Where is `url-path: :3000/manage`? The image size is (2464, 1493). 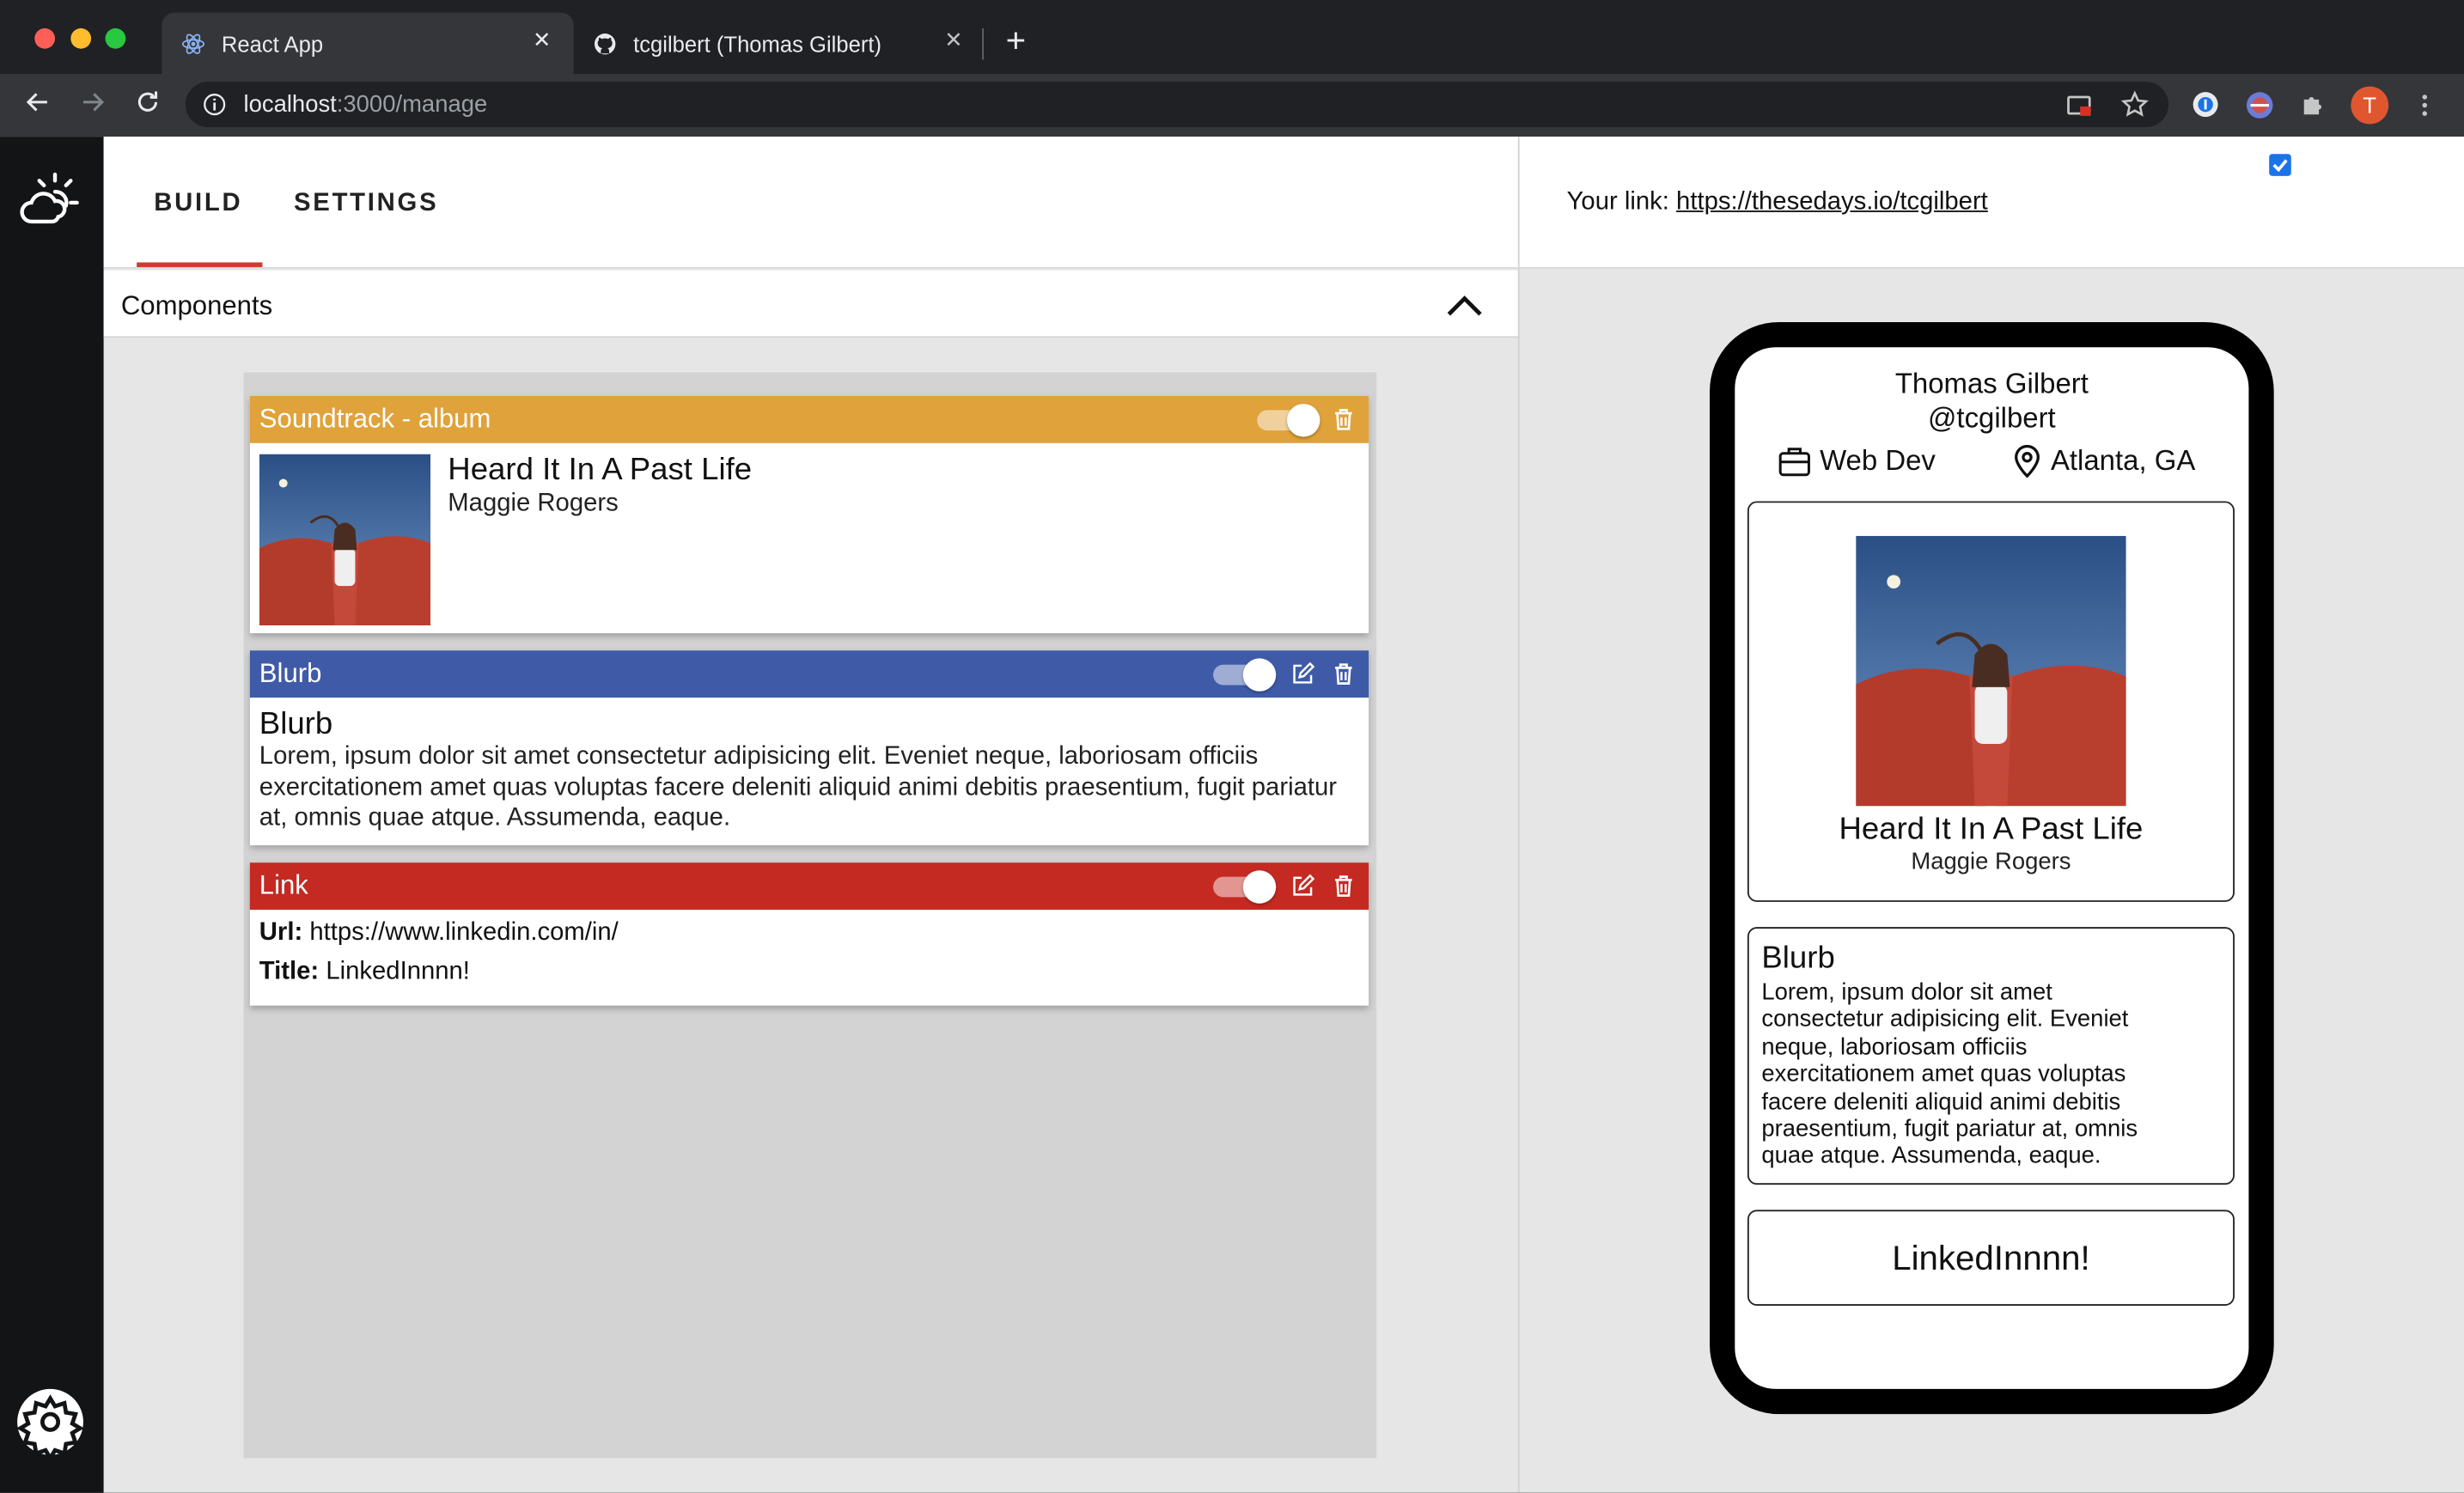 url-path: :3000/manage is located at coordinates (412, 105).